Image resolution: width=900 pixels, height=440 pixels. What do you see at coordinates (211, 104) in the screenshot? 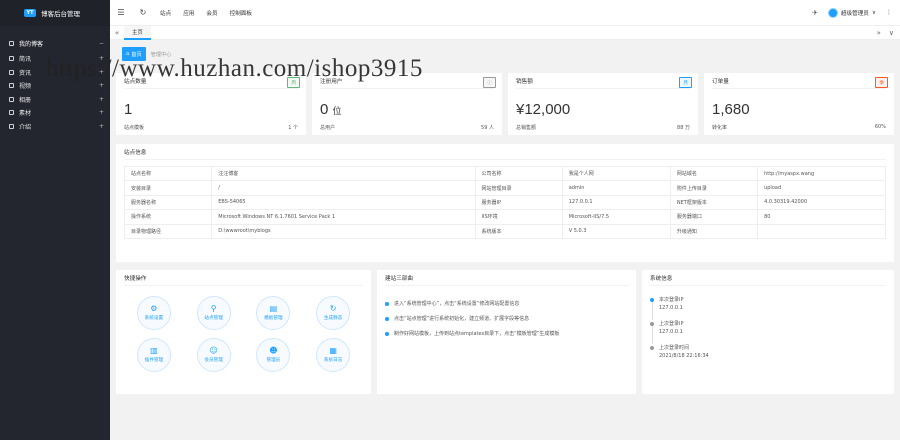
I see `stat-card-sites: 站点数量 周 1 站点模板 1 个` at bounding box center [211, 104].